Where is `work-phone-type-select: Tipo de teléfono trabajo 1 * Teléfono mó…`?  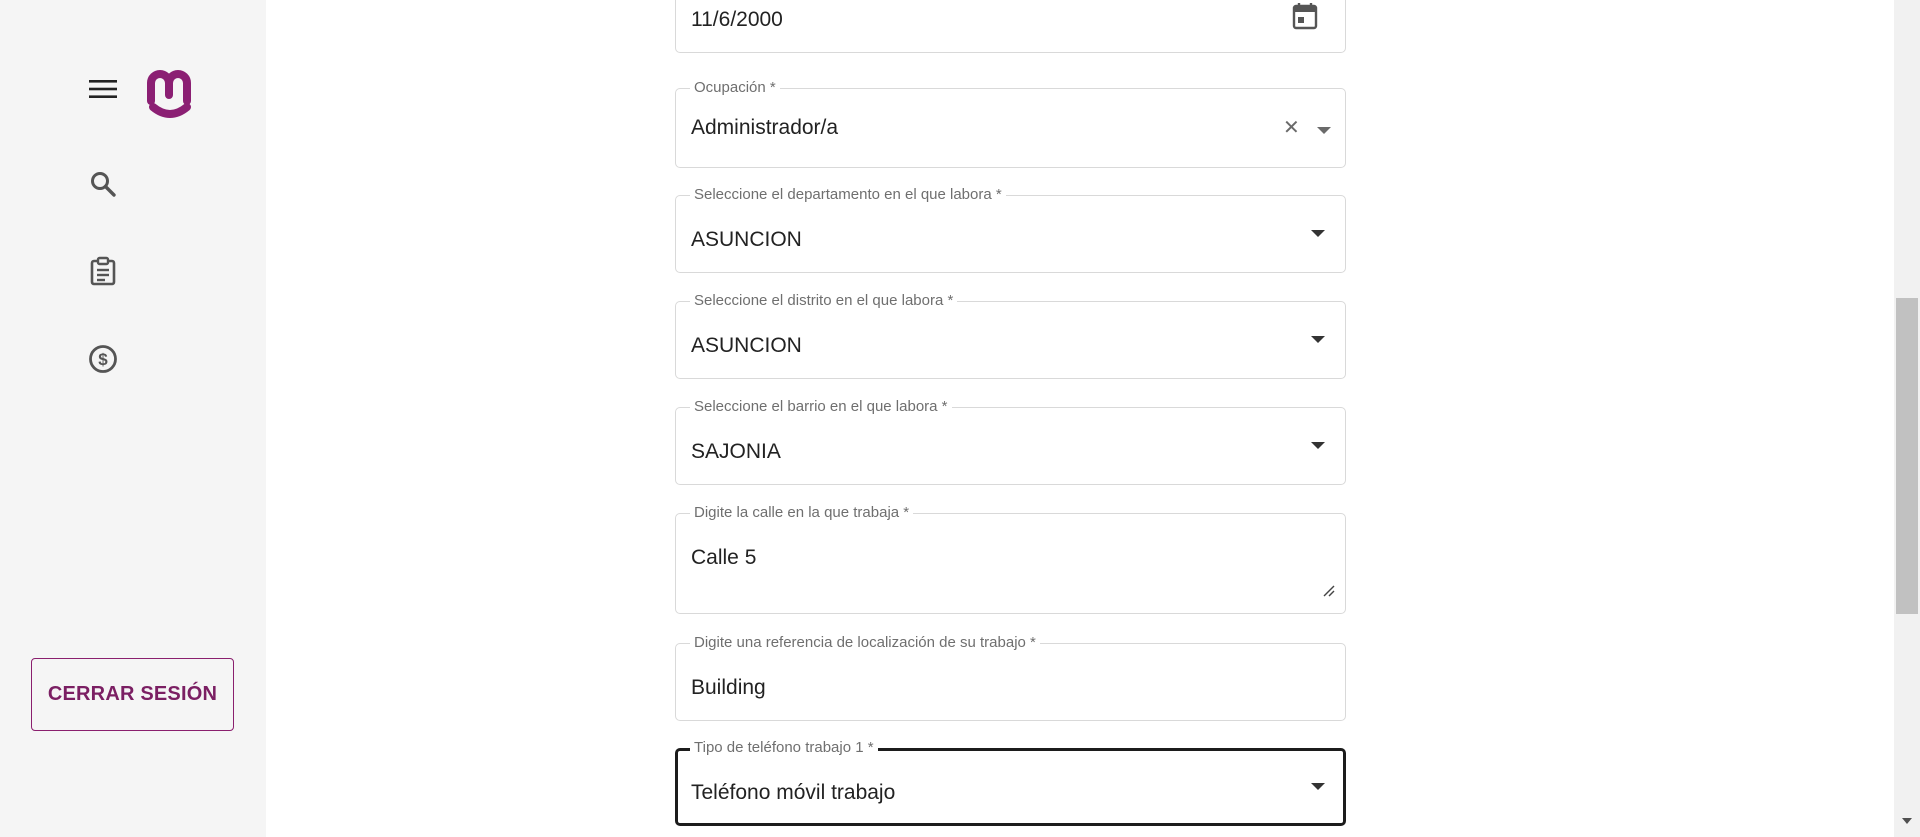 work-phone-type-select: Tipo de teléfono trabajo 1 * Teléfono mó… is located at coordinates (1010, 782).